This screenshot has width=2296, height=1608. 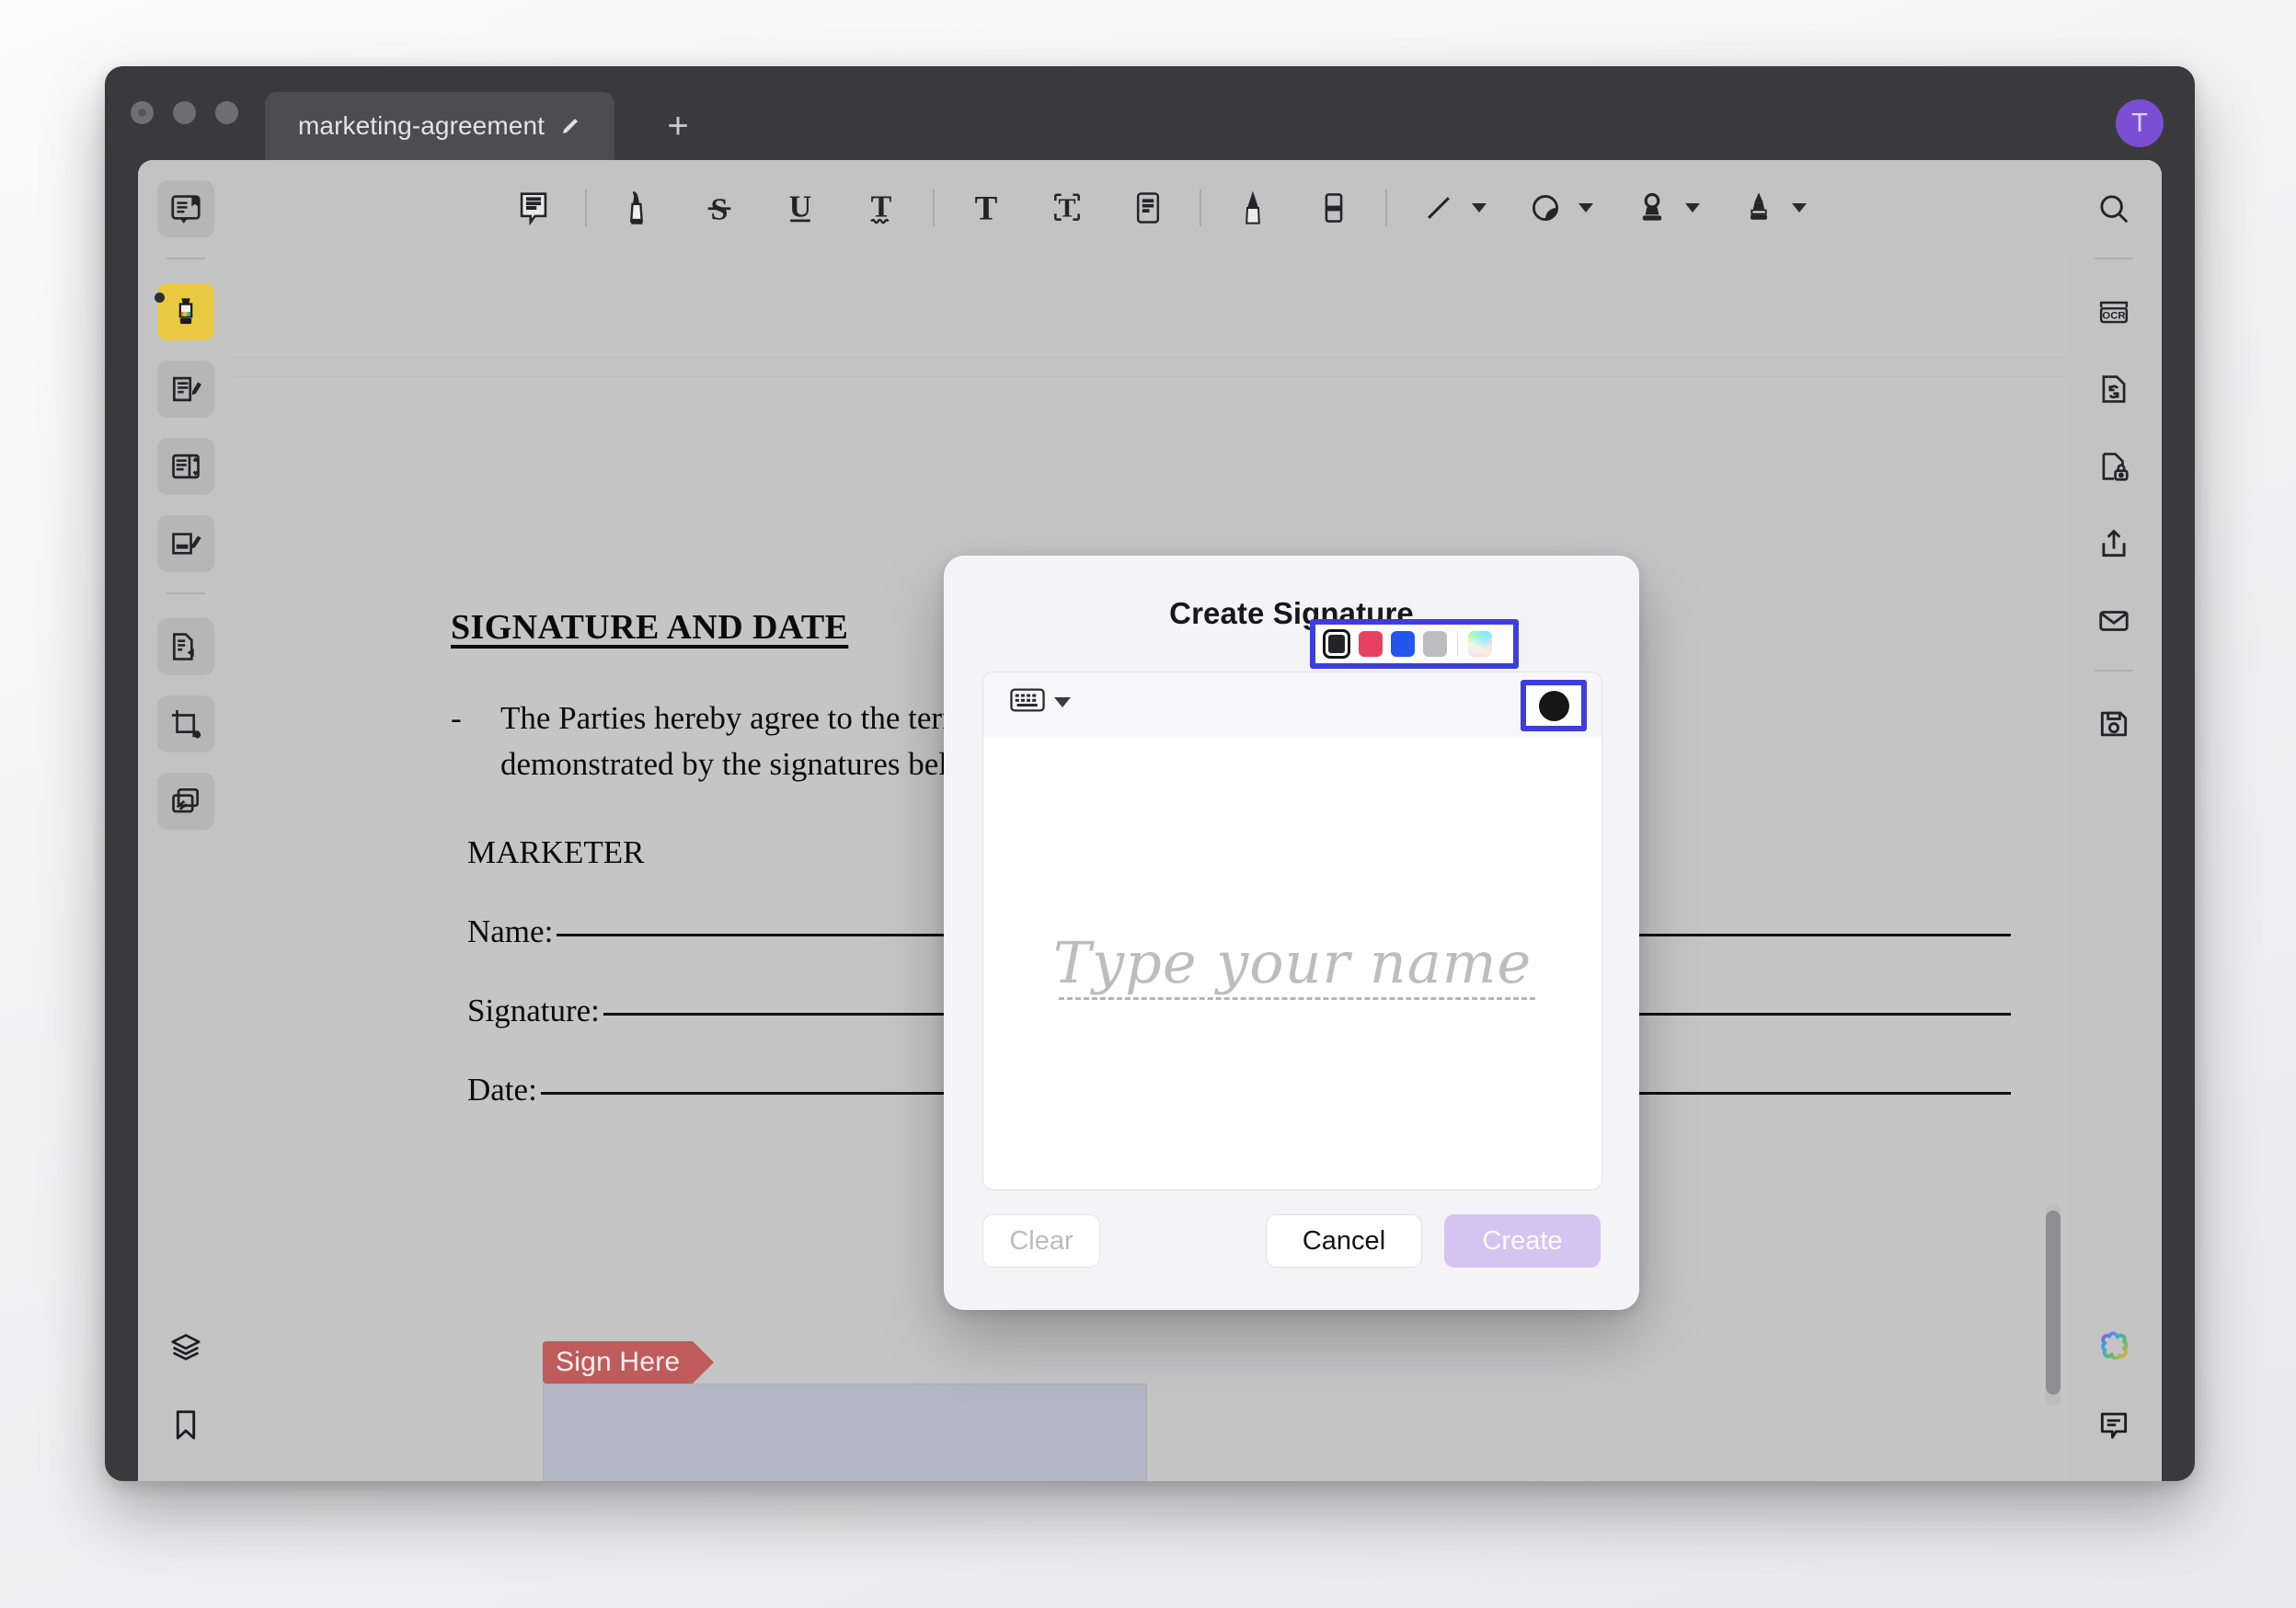 I want to click on color-swatch-black, so click(x=1336, y=644).